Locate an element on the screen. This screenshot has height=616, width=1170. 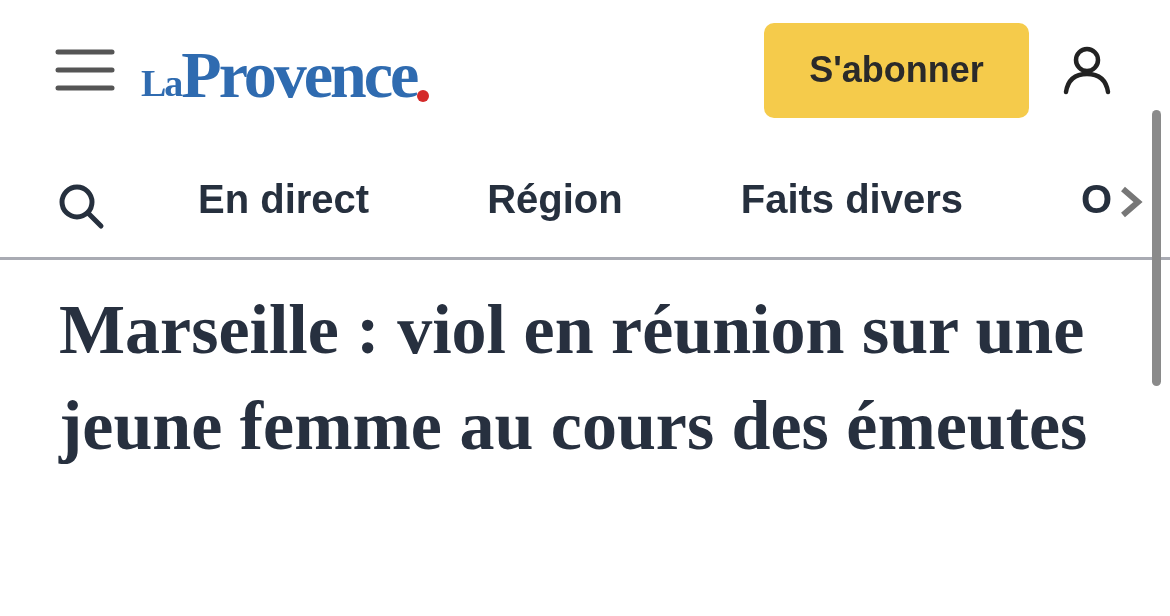
nav-link: Région is located at coordinates (555, 198).